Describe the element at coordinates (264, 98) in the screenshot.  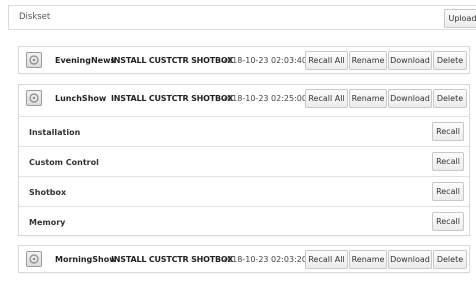
I see `timestamp: 2018-10-23 02:25:00` at that location.